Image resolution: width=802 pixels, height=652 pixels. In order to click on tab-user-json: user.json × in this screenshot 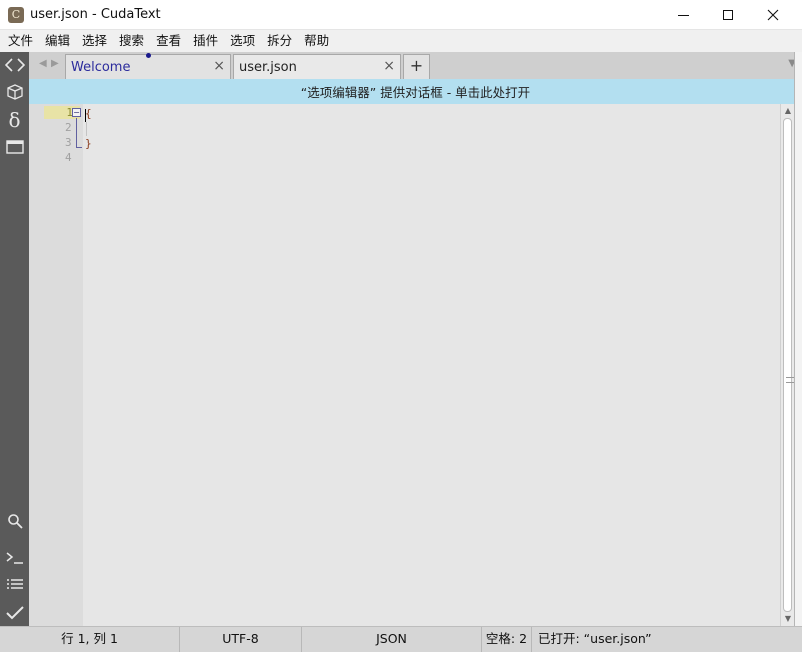, I will do `click(317, 66)`.